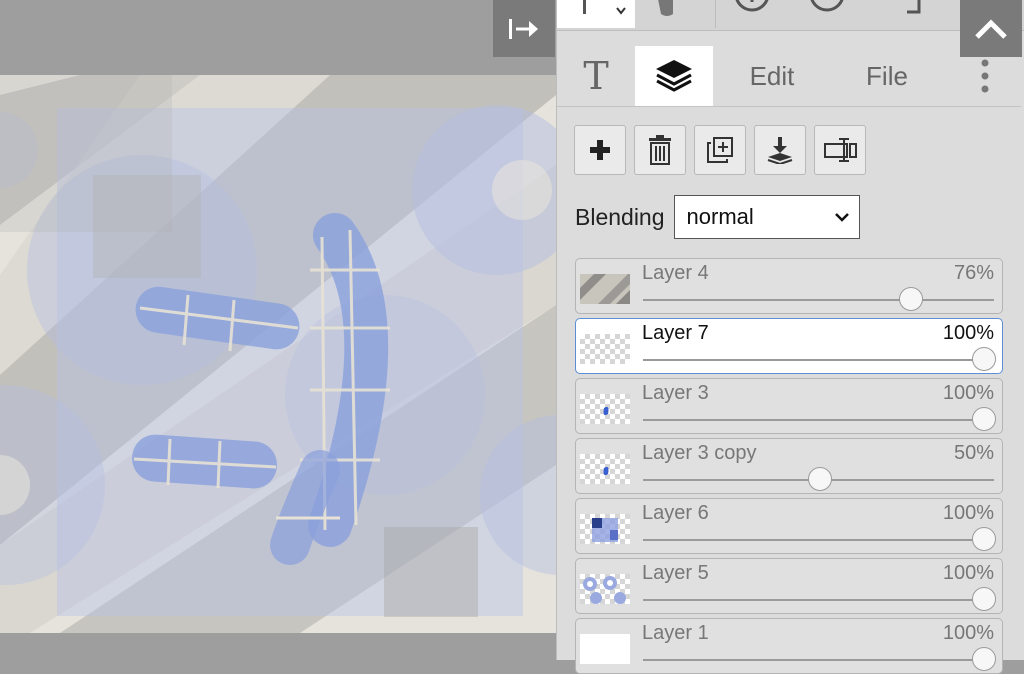  What do you see at coordinates (973, 273) in the screenshot?
I see `layer-opacity-value: 76%` at bounding box center [973, 273].